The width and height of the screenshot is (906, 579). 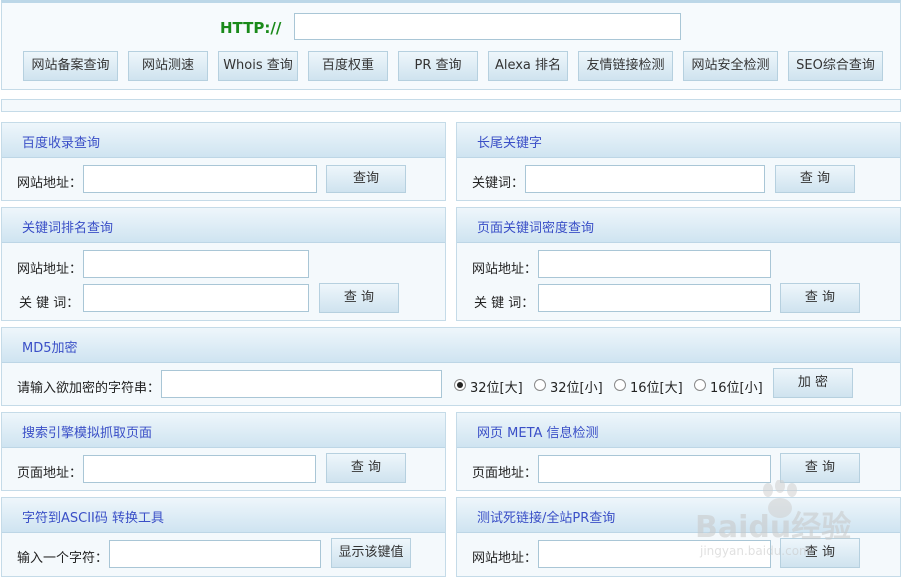 I want to click on tool-button-alexa: Alexa 排名, so click(x=528, y=66).